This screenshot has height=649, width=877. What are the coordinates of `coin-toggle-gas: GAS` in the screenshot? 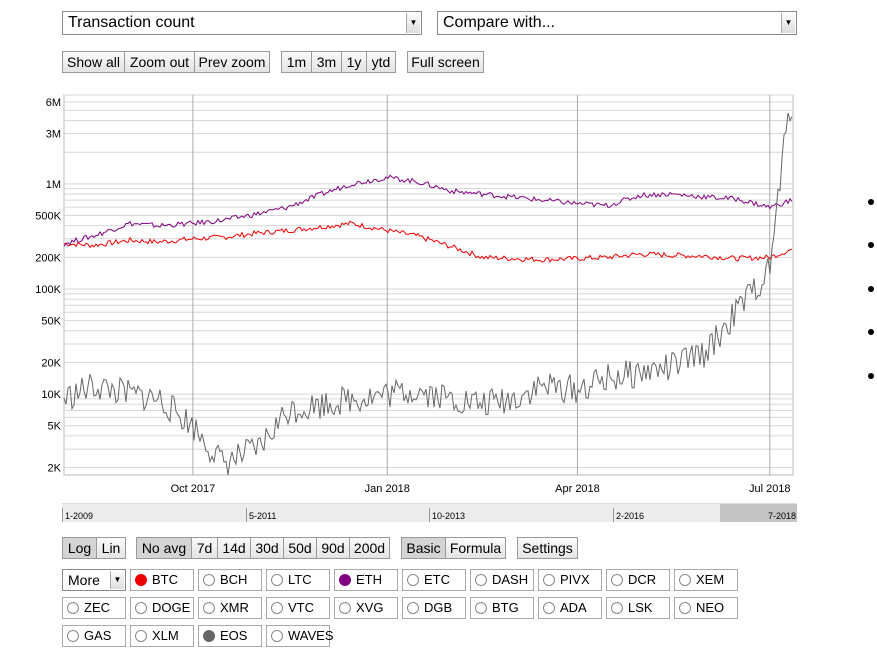 It's located at (94, 636).